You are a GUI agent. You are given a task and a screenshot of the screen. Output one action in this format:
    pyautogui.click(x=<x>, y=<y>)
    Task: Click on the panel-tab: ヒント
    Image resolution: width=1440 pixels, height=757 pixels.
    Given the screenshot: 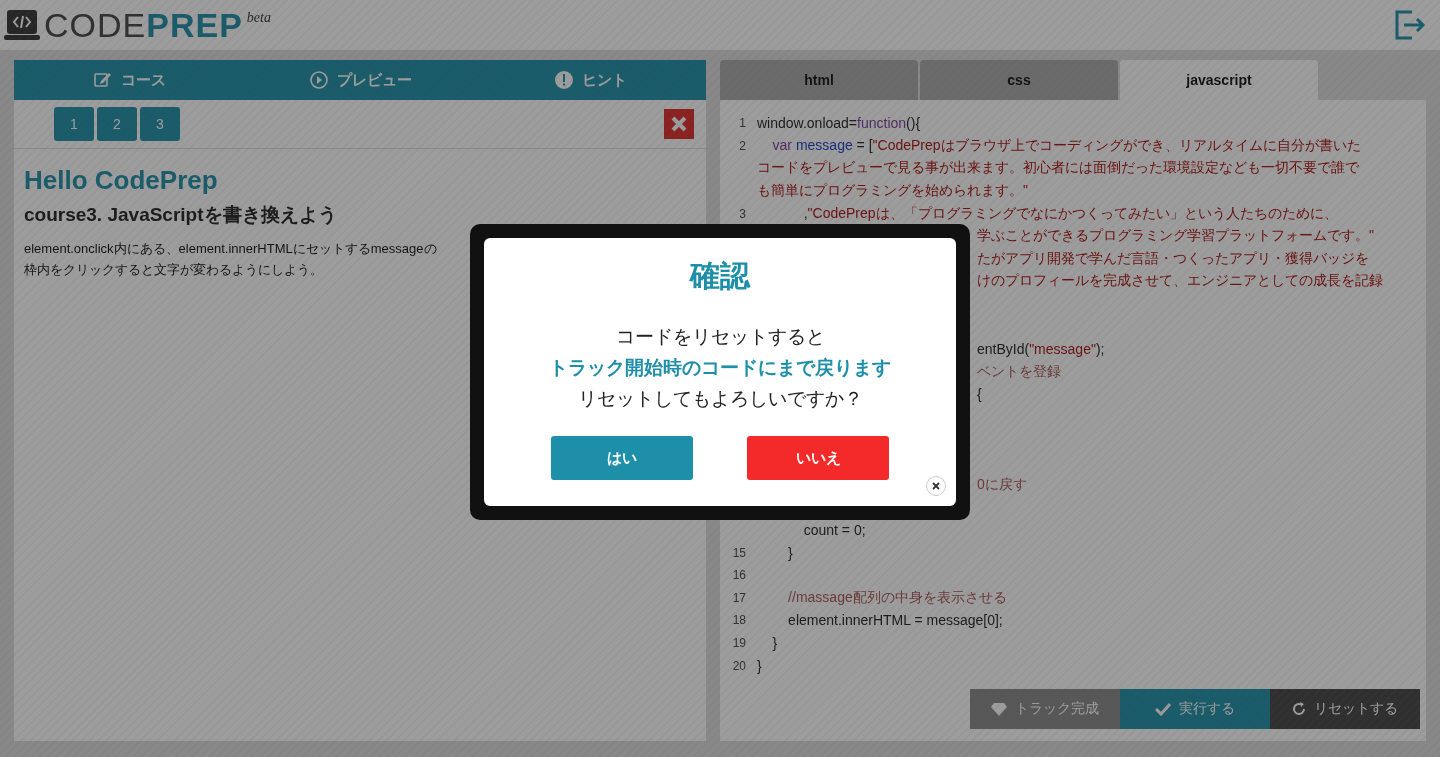 What is the action you would take?
    pyautogui.click(x=590, y=80)
    